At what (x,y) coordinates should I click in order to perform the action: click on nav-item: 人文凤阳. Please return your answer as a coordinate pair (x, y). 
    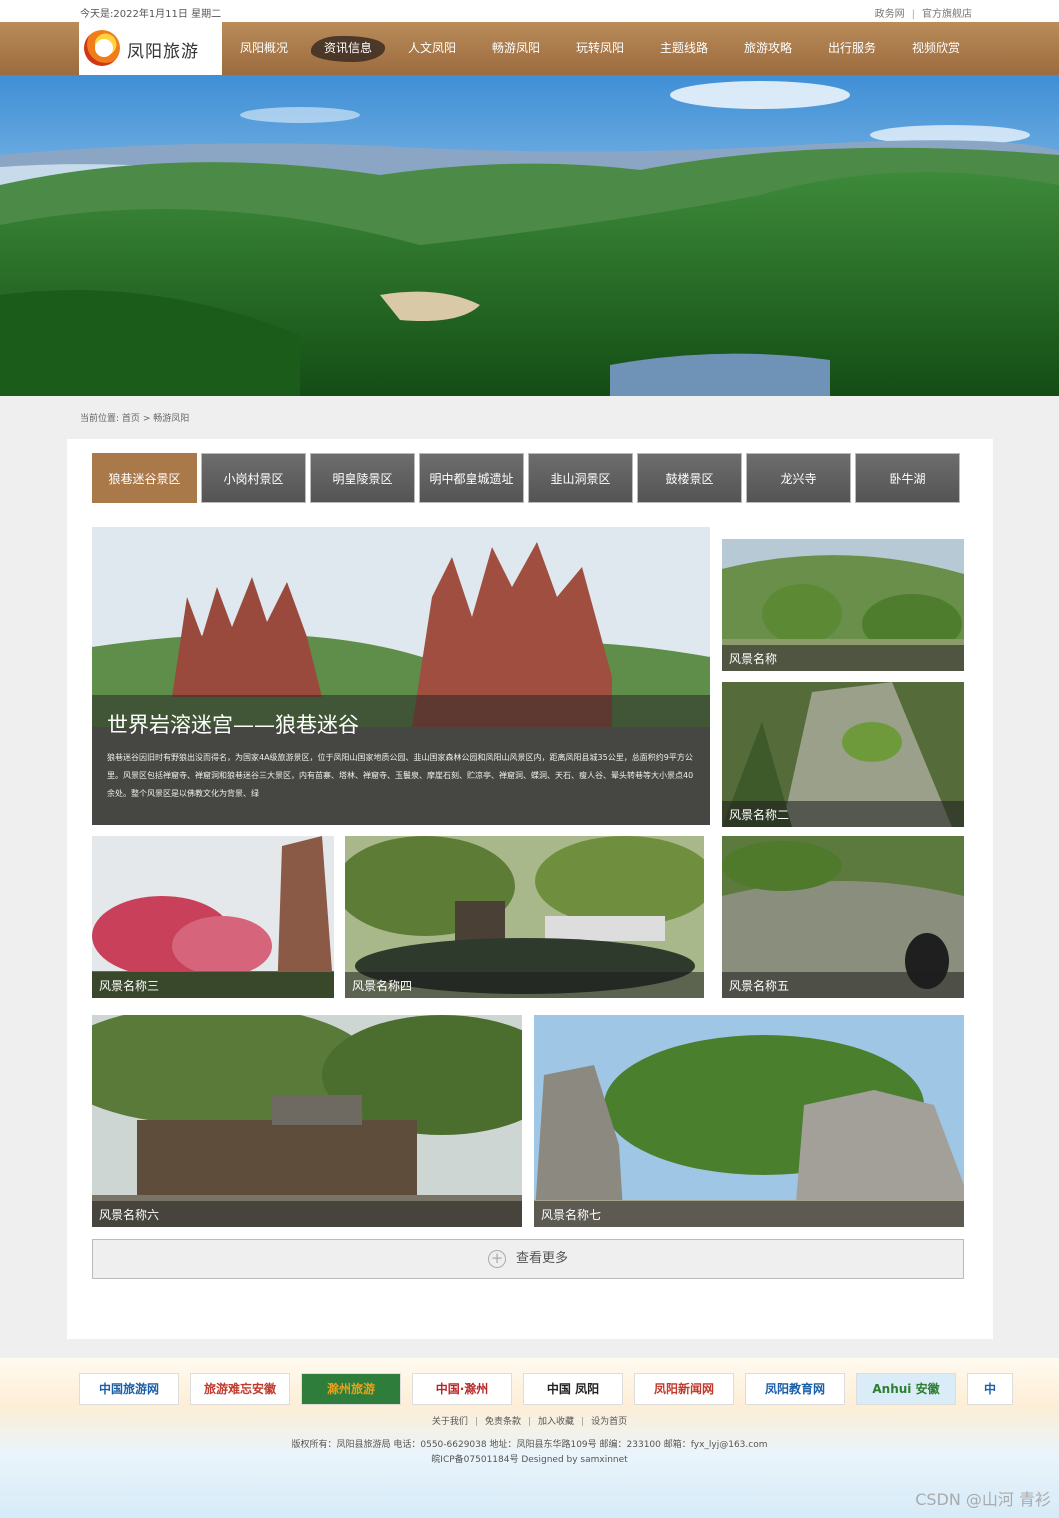
    Looking at the image, I should click on (432, 48).